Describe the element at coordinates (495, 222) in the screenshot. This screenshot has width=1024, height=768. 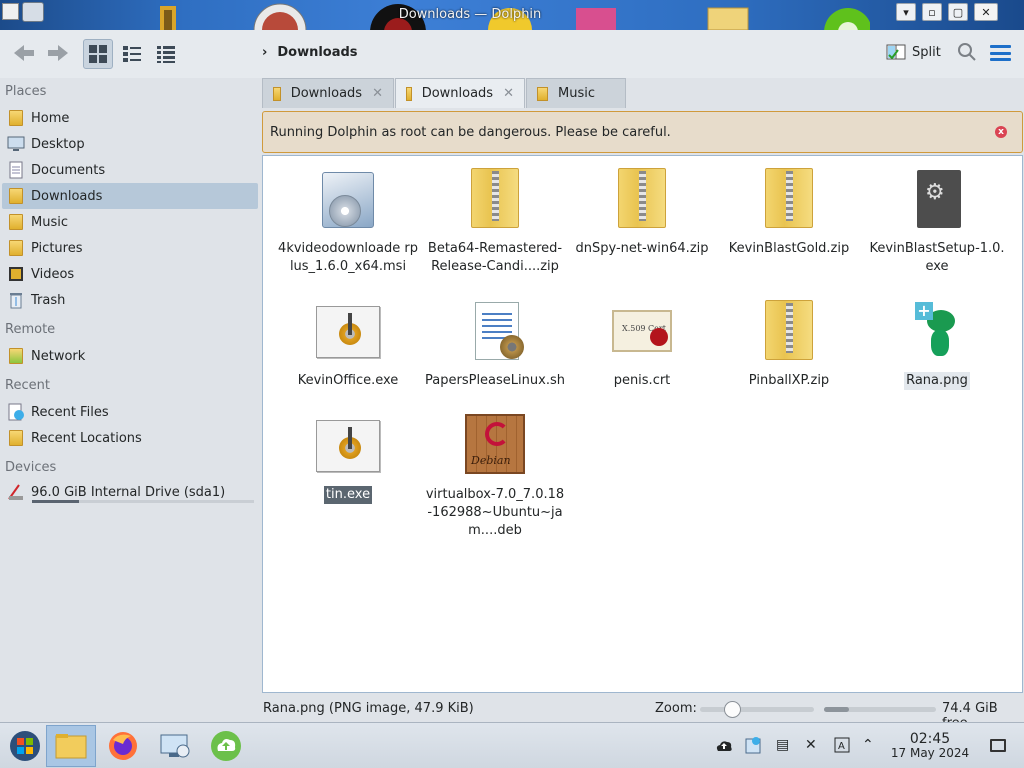
I see `file-item: Beta64-Remastered-Release-Candi....zip` at that location.